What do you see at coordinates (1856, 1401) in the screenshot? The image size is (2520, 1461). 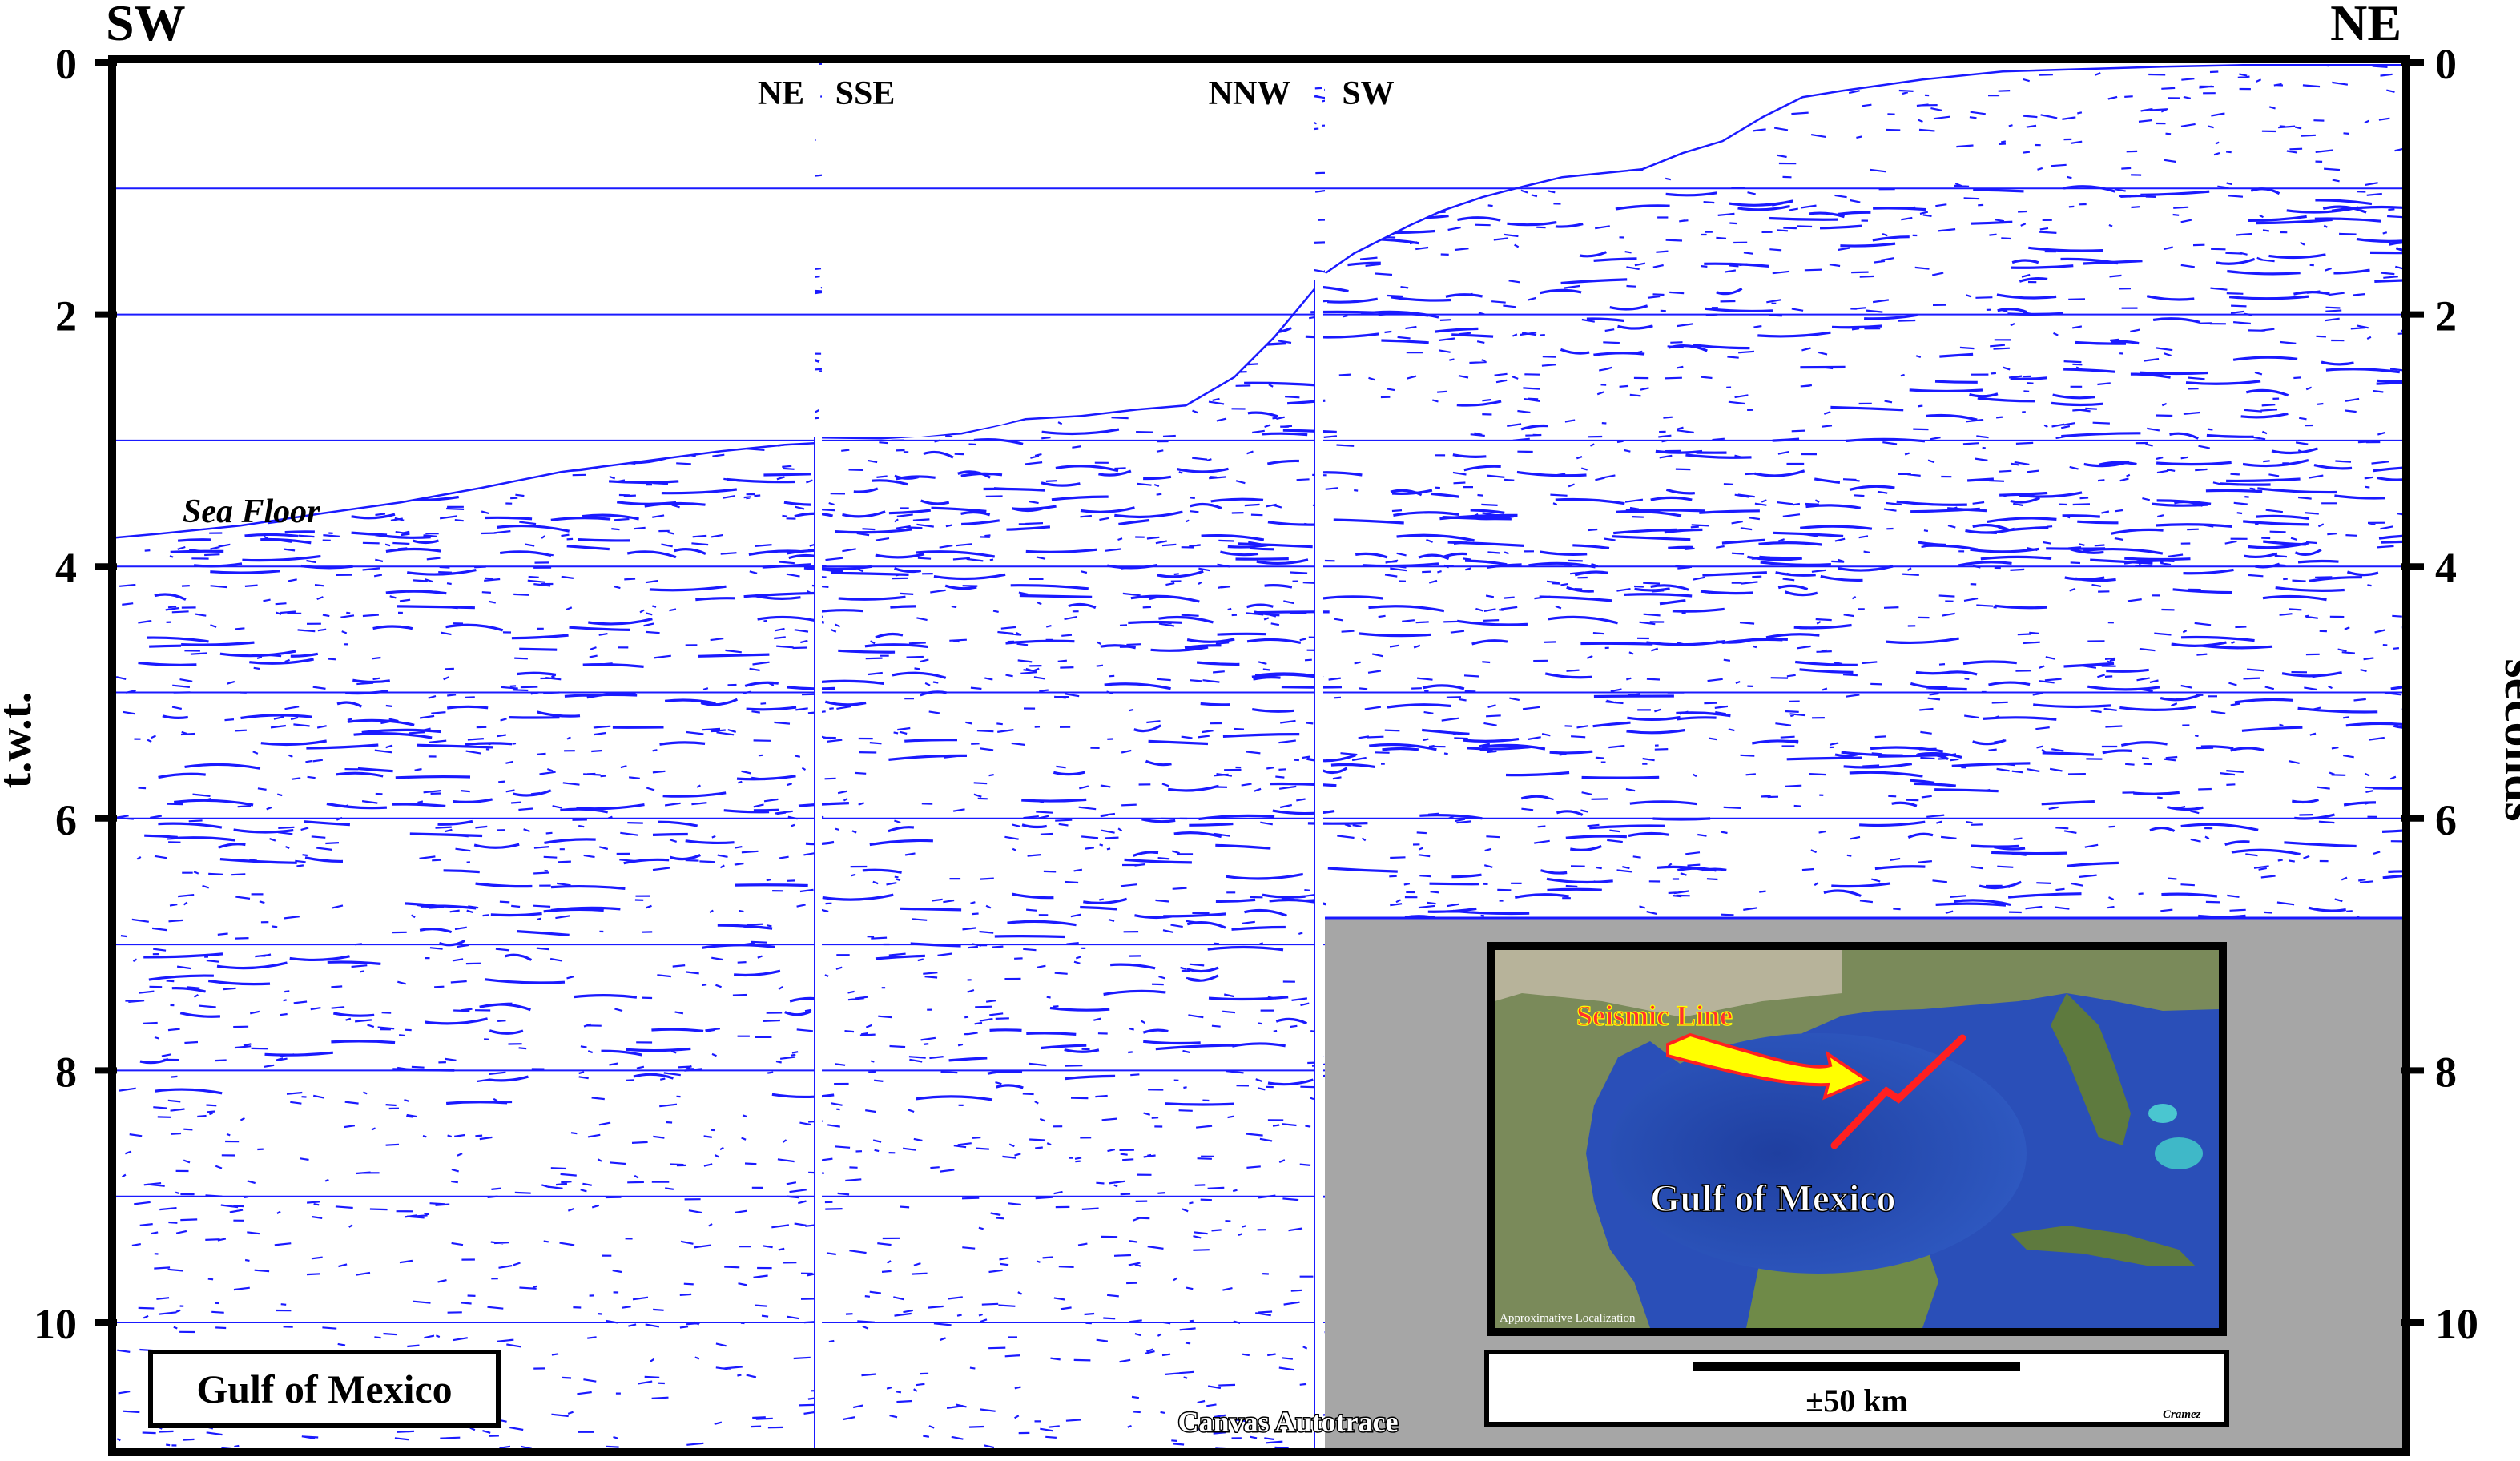 I see `scale-label: ±50 km` at bounding box center [1856, 1401].